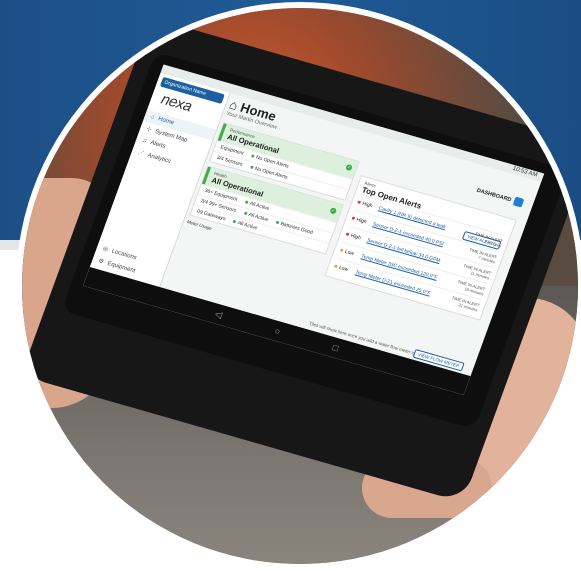 This screenshot has width=581, height=571. What do you see at coordinates (121, 267) in the screenshot?
I see `sidebar-item-label: Equipment` at bounding box center [121, 267].